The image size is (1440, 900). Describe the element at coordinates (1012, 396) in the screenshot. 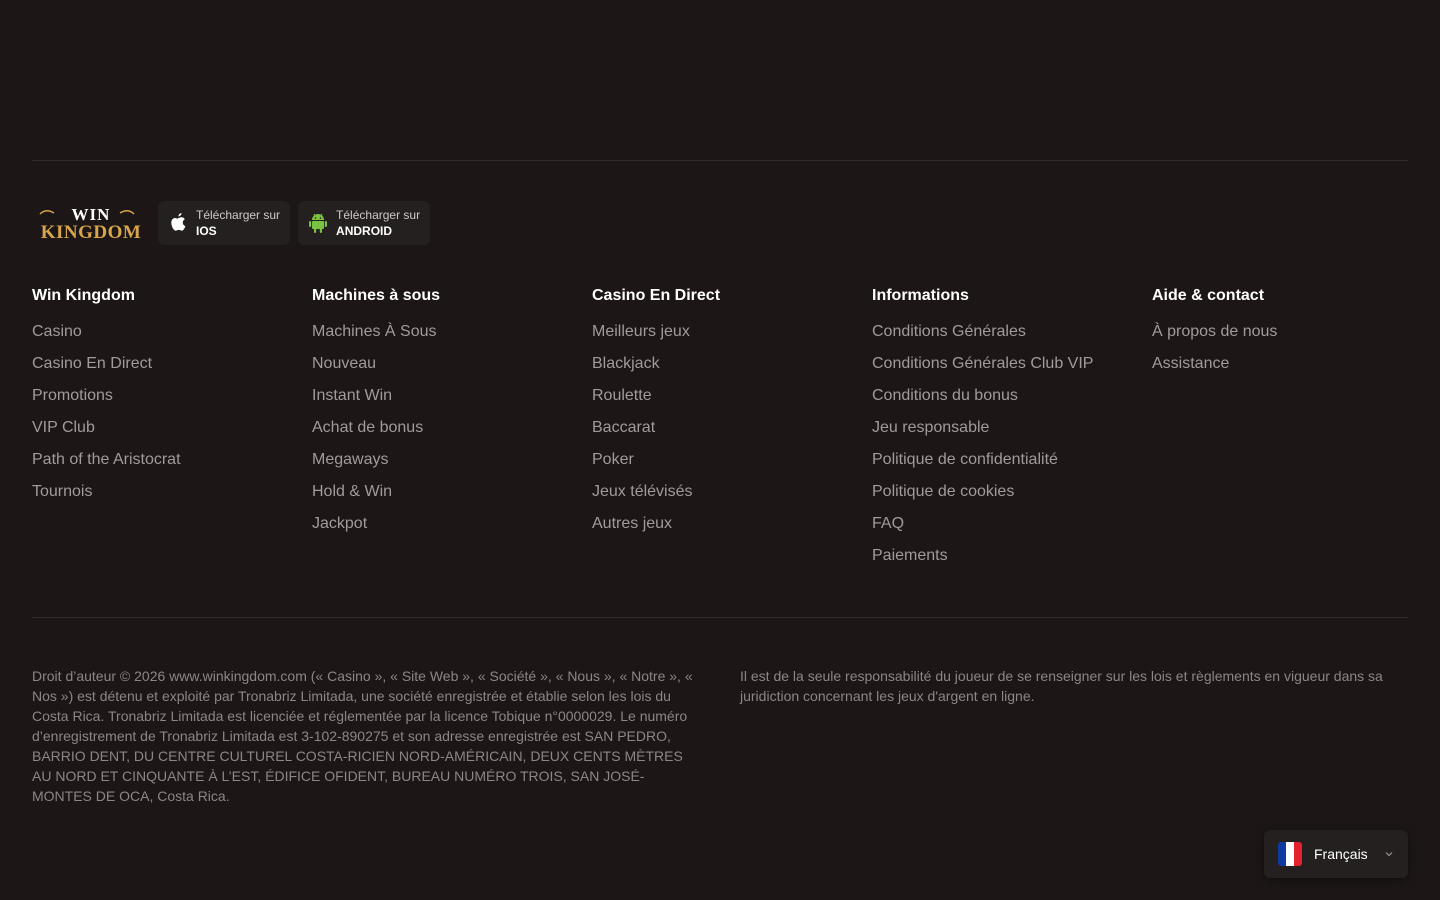

I see `footer-link: Conditions du bonus` at that location.